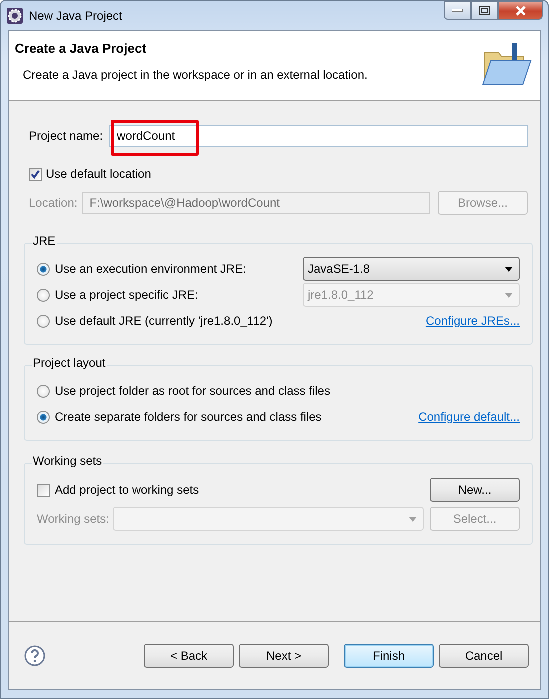  I want to click on close-button, so click(520, 10).